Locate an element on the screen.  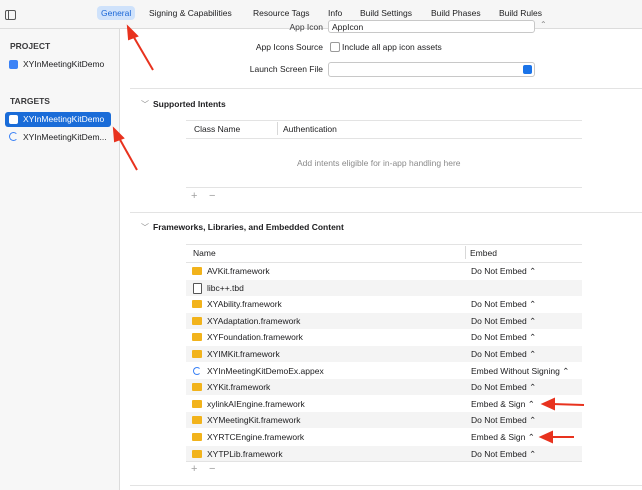
annotation-arrow-ai-engine is located at coordinates (568, 404).